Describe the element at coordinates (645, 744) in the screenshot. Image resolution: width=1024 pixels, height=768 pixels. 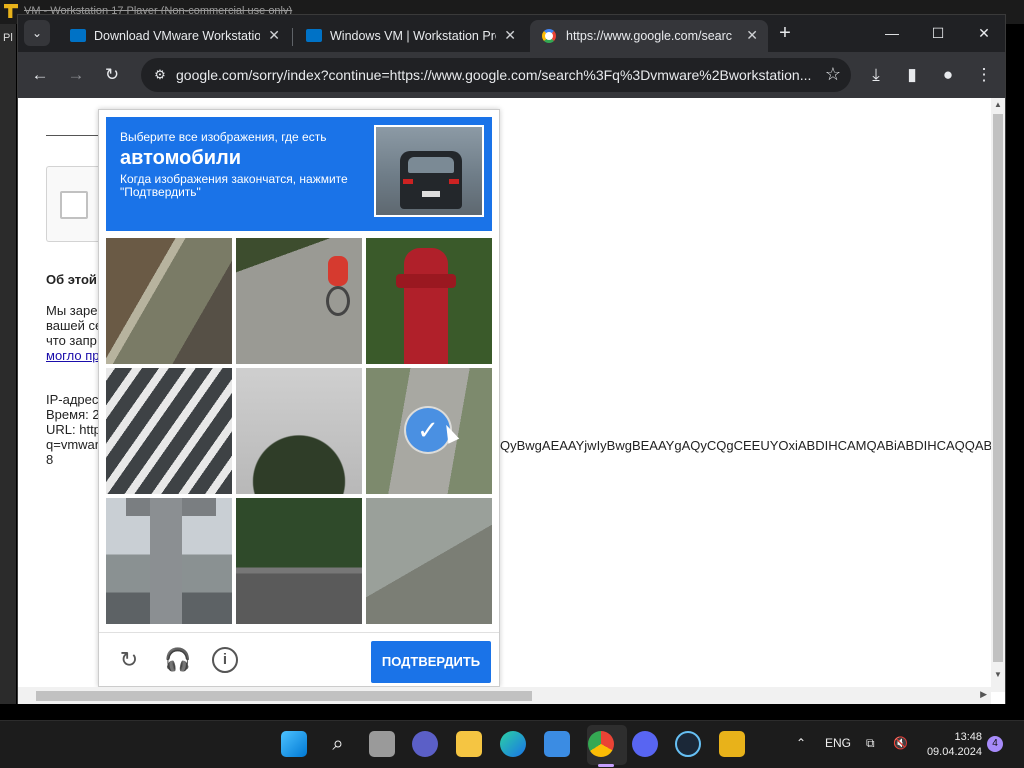
I see `discord-icon` at that location.